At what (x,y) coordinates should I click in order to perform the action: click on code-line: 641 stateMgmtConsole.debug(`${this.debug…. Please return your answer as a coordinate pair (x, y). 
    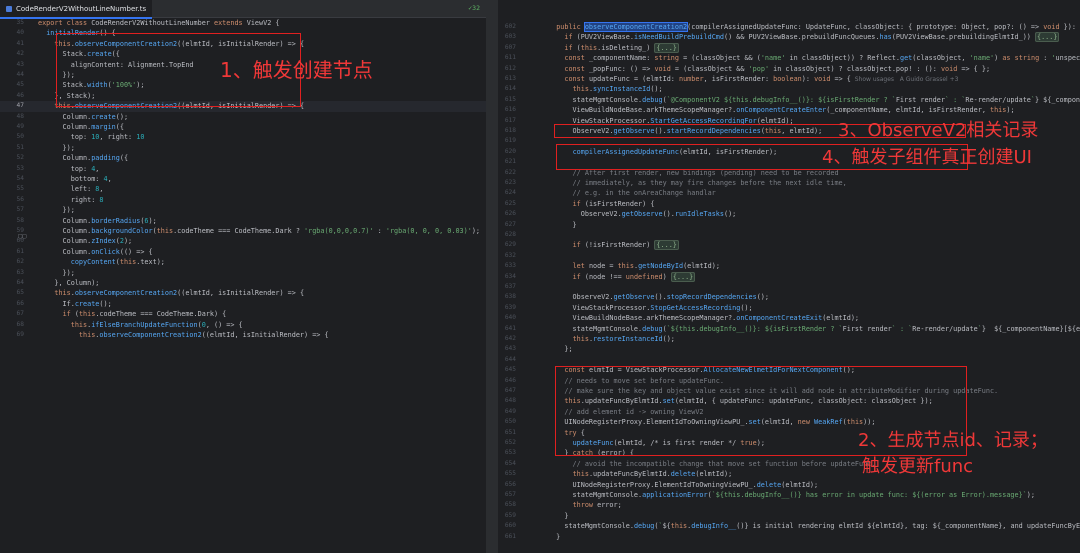
    Looking at the image, I should click on (789, 329).